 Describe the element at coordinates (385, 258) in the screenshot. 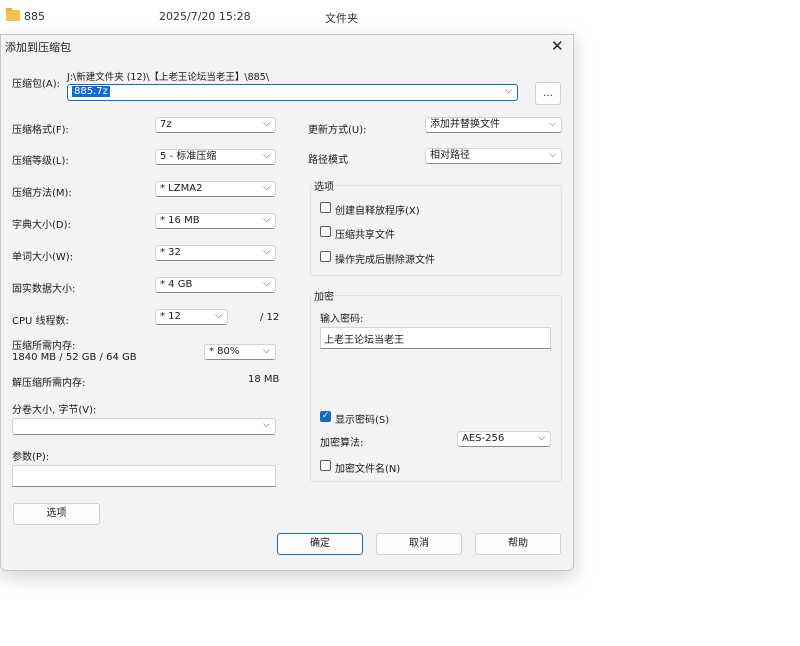

I see `delete-label: 操作完成后删除源文件` at that location.